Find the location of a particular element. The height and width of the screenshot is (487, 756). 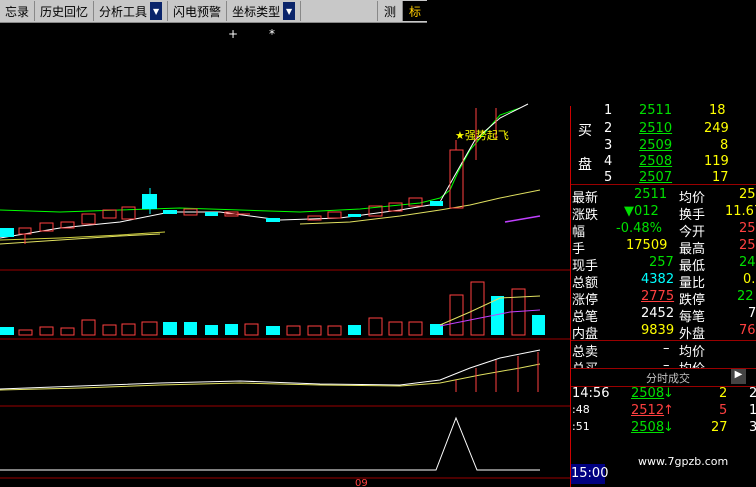

quote-row-trades: 总笔 2452 每笔 7 is located at coordinates (664, 315).